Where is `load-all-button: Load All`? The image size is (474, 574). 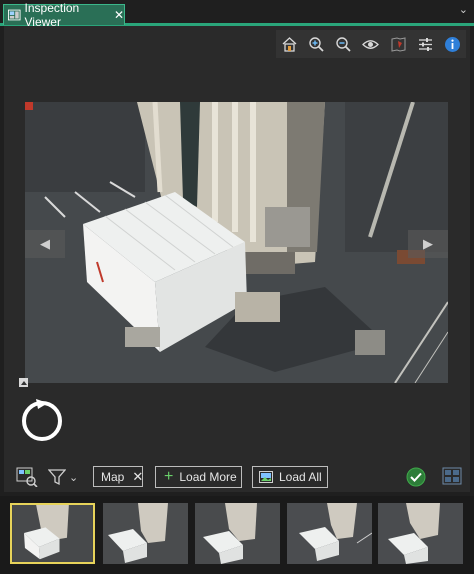 load-all-button: Load All is located at coordinates (290, 477).